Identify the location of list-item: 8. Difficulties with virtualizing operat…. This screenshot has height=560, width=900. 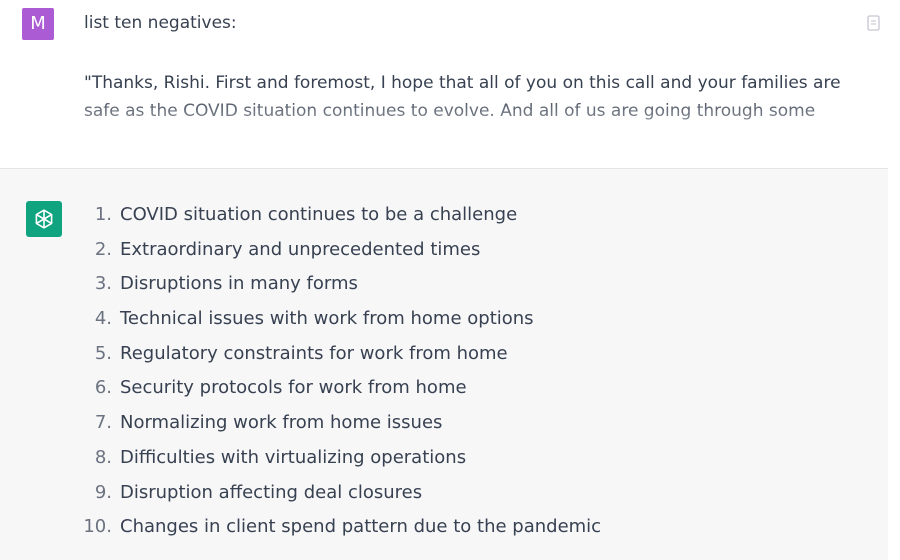
(340, 463).